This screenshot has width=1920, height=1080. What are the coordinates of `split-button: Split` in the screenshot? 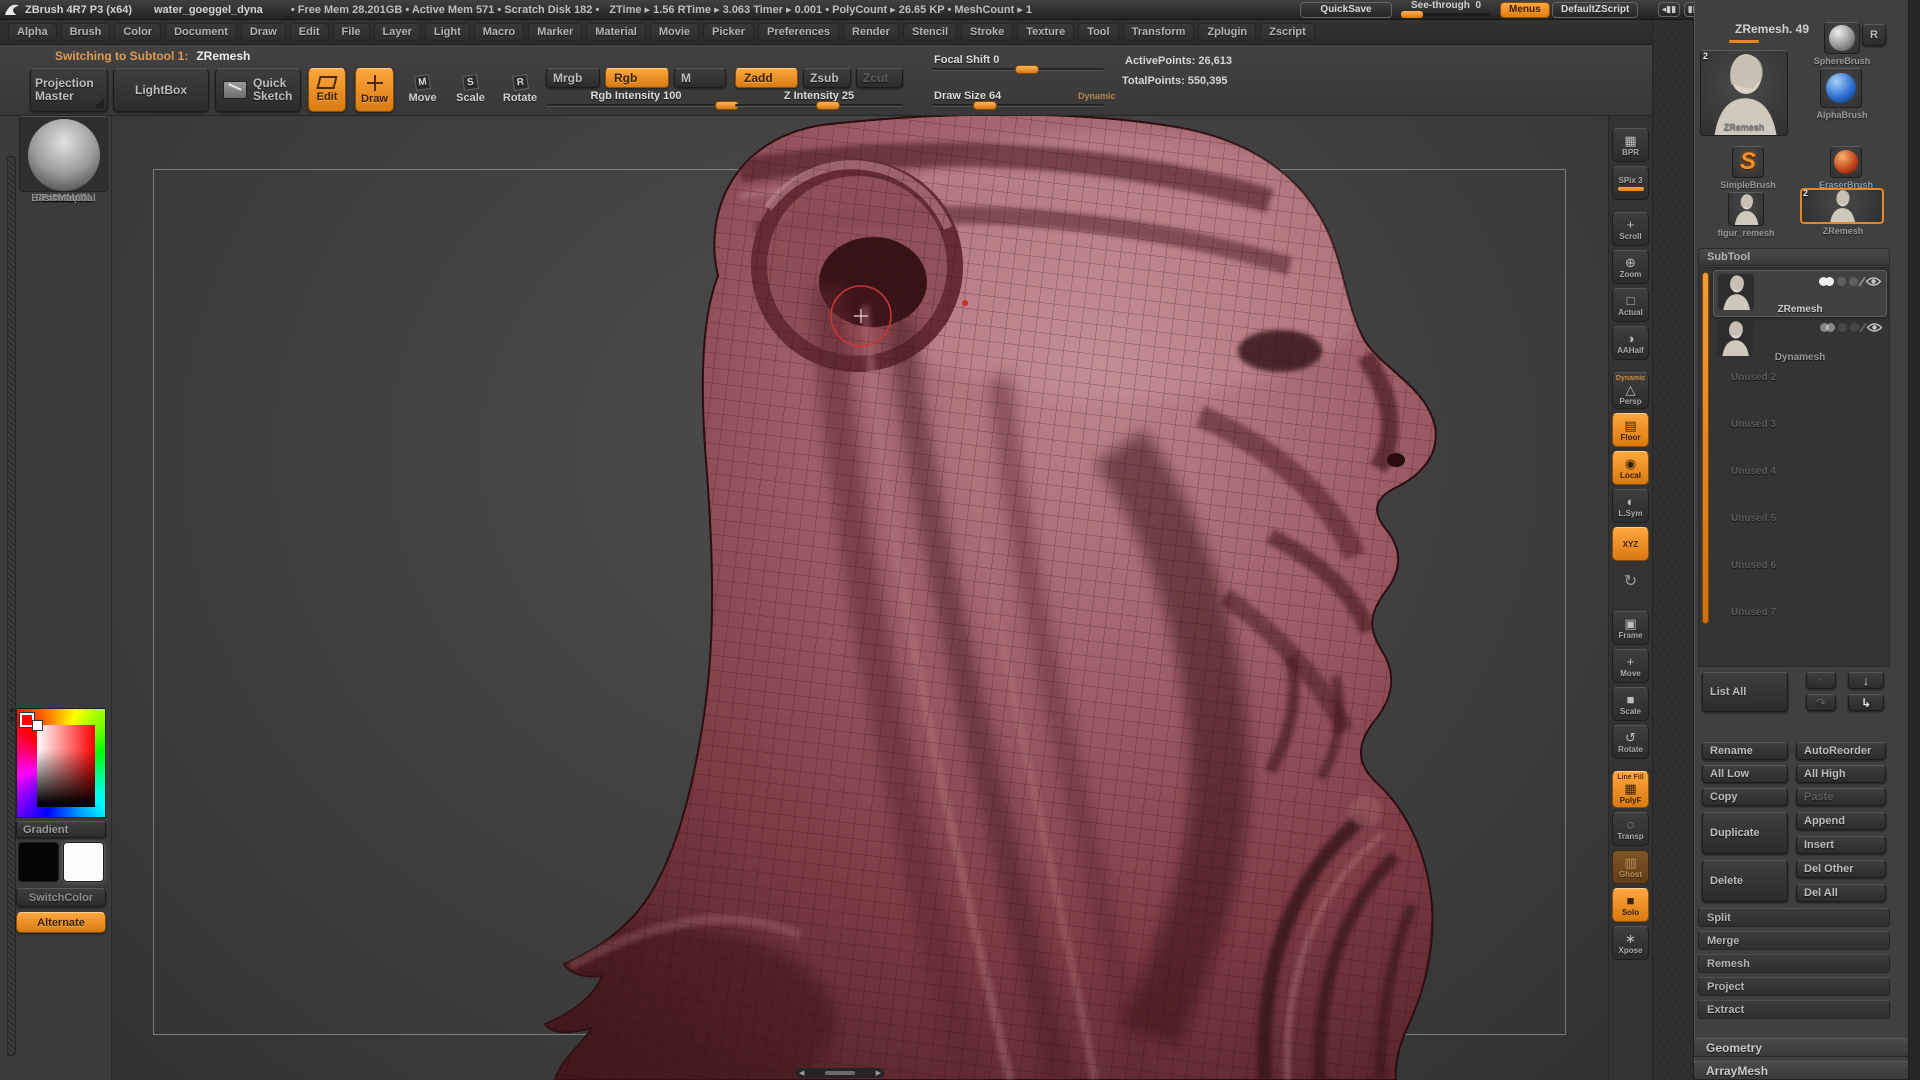 It's located at (1794, 917).